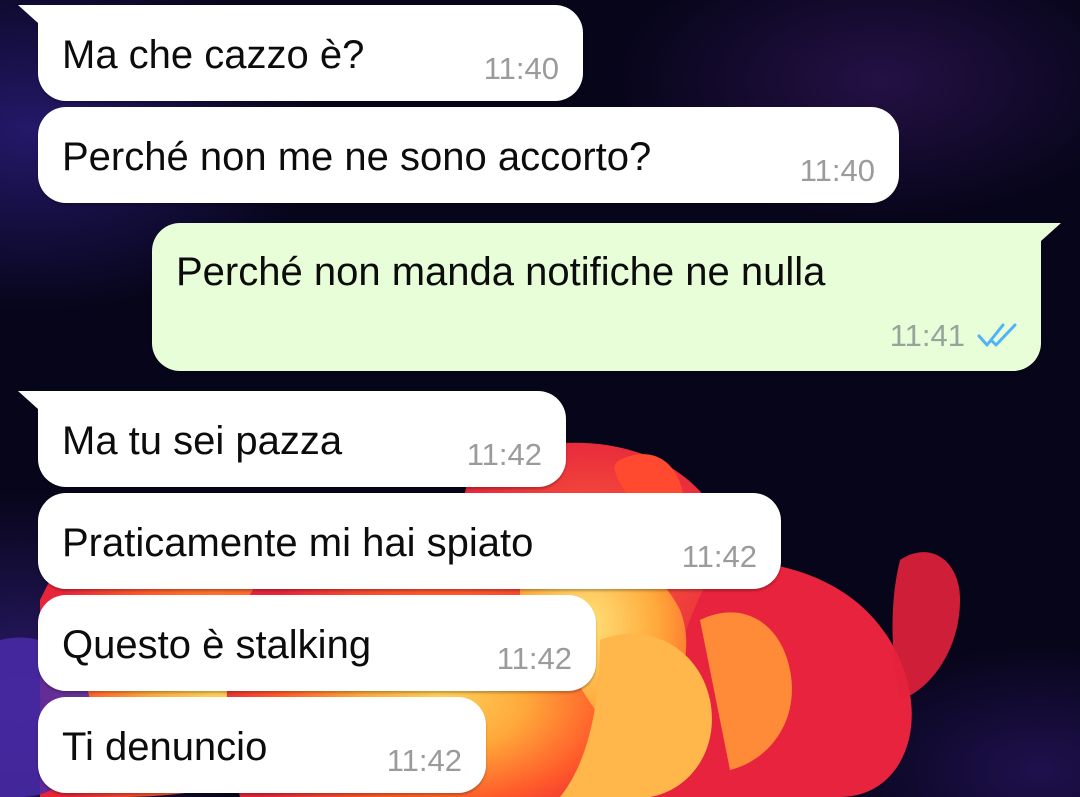 Image resolution: width=1080 pixels, height=797 pixels. What do you see at coordinates (202, 441) in the screenshot?
I see `message-text: Ma tu sei pazza` at bounding box center [202, 441].